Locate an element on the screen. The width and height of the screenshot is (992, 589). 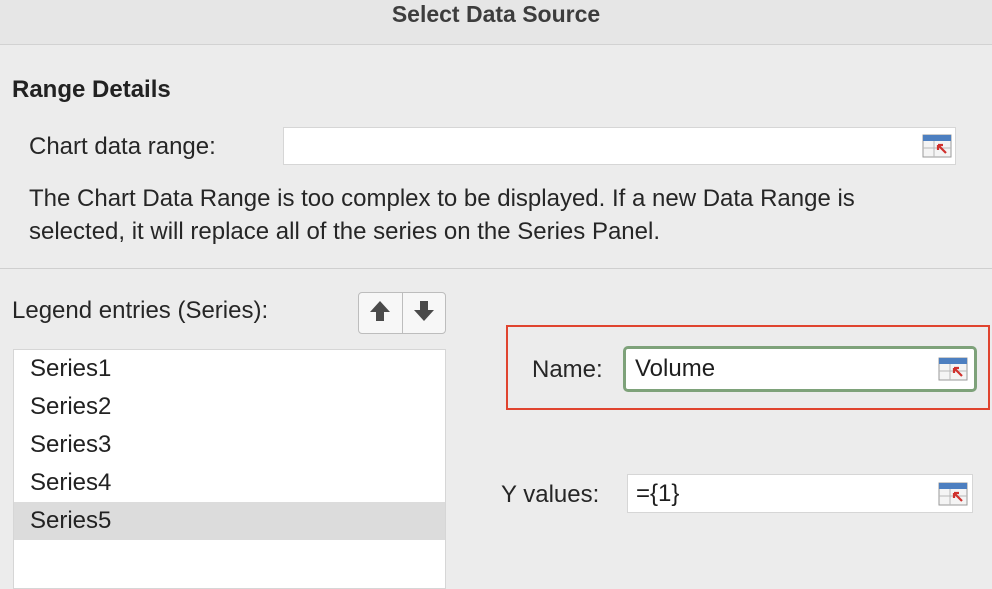
series-item-label: Series3 is located at coordinates (71, 444).